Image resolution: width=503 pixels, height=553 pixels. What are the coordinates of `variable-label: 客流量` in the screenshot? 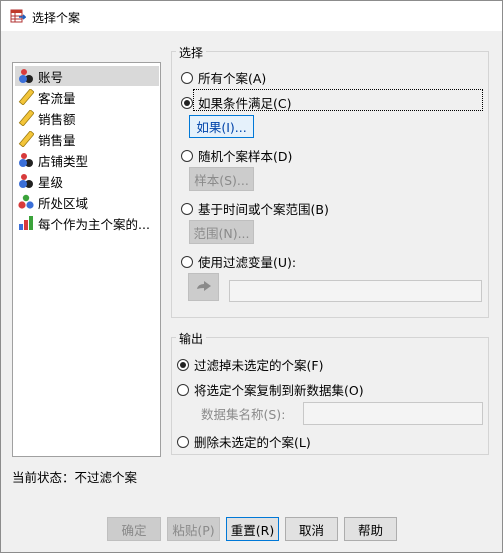 It's located at (57, 98).